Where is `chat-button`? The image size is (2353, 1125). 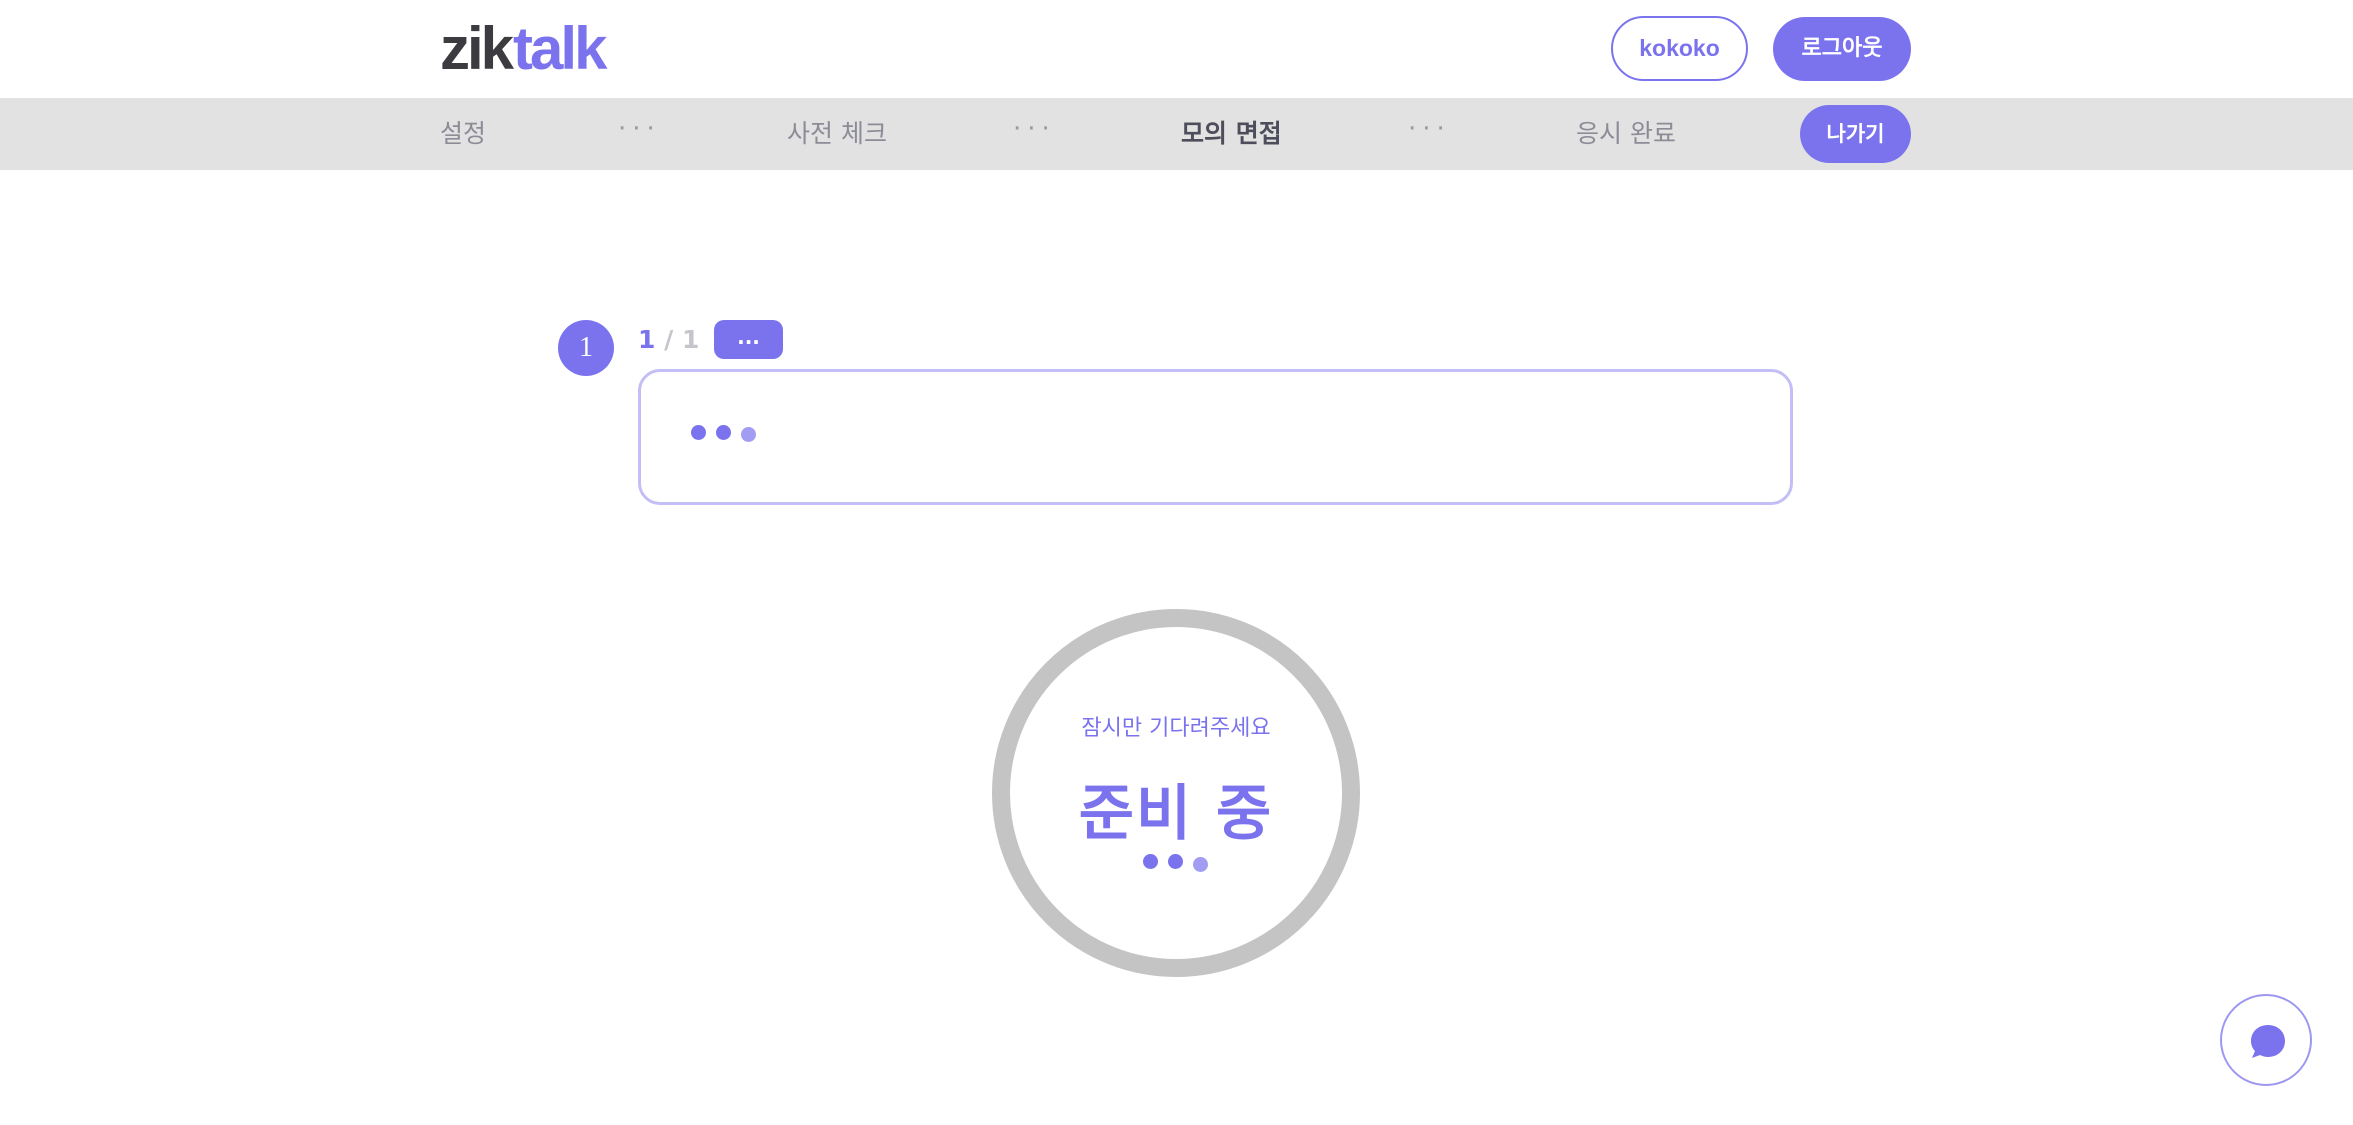 chat-button is located at coordinates (2266, 1040).